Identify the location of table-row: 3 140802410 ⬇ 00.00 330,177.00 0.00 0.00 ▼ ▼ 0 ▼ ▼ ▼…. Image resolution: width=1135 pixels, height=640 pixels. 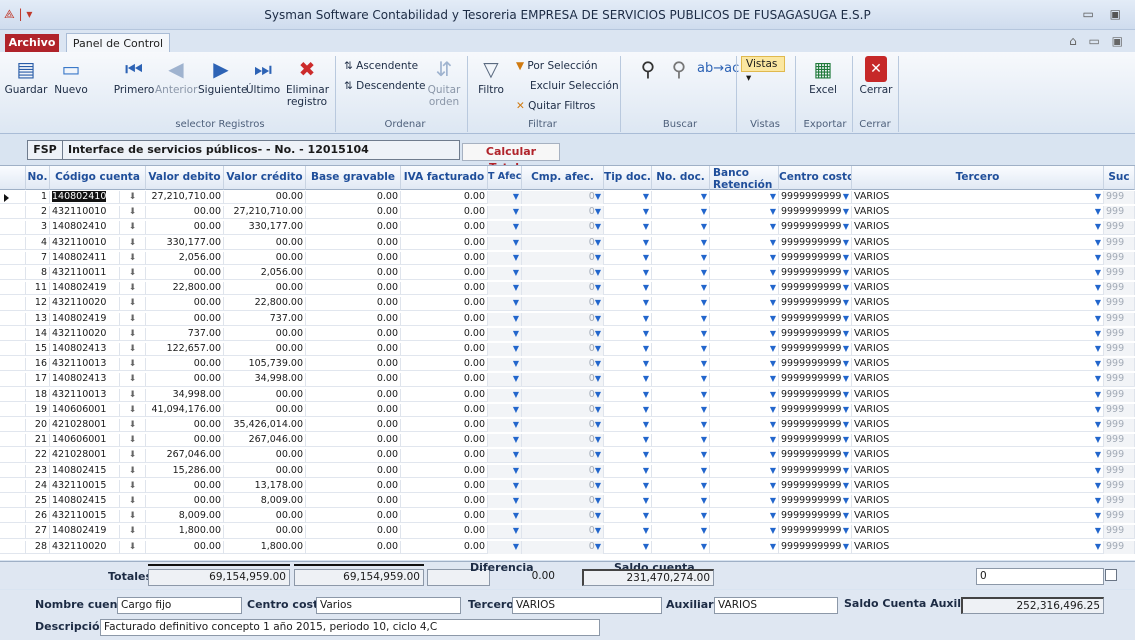
(567, 228).